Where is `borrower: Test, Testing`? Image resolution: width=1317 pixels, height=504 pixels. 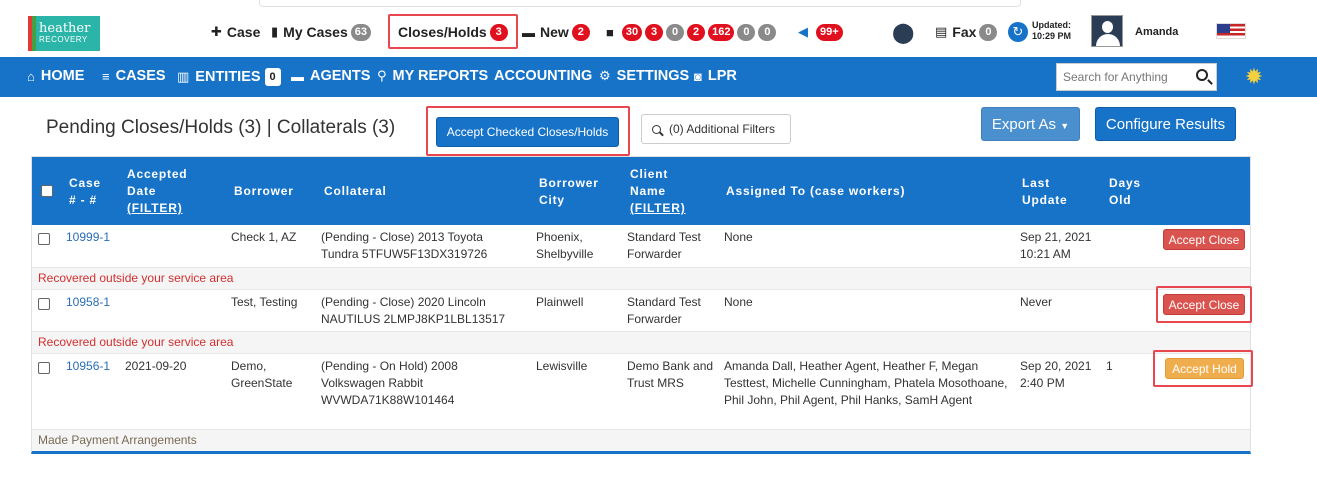 borrower: Test, Testing is located at coordinates (264, 302).